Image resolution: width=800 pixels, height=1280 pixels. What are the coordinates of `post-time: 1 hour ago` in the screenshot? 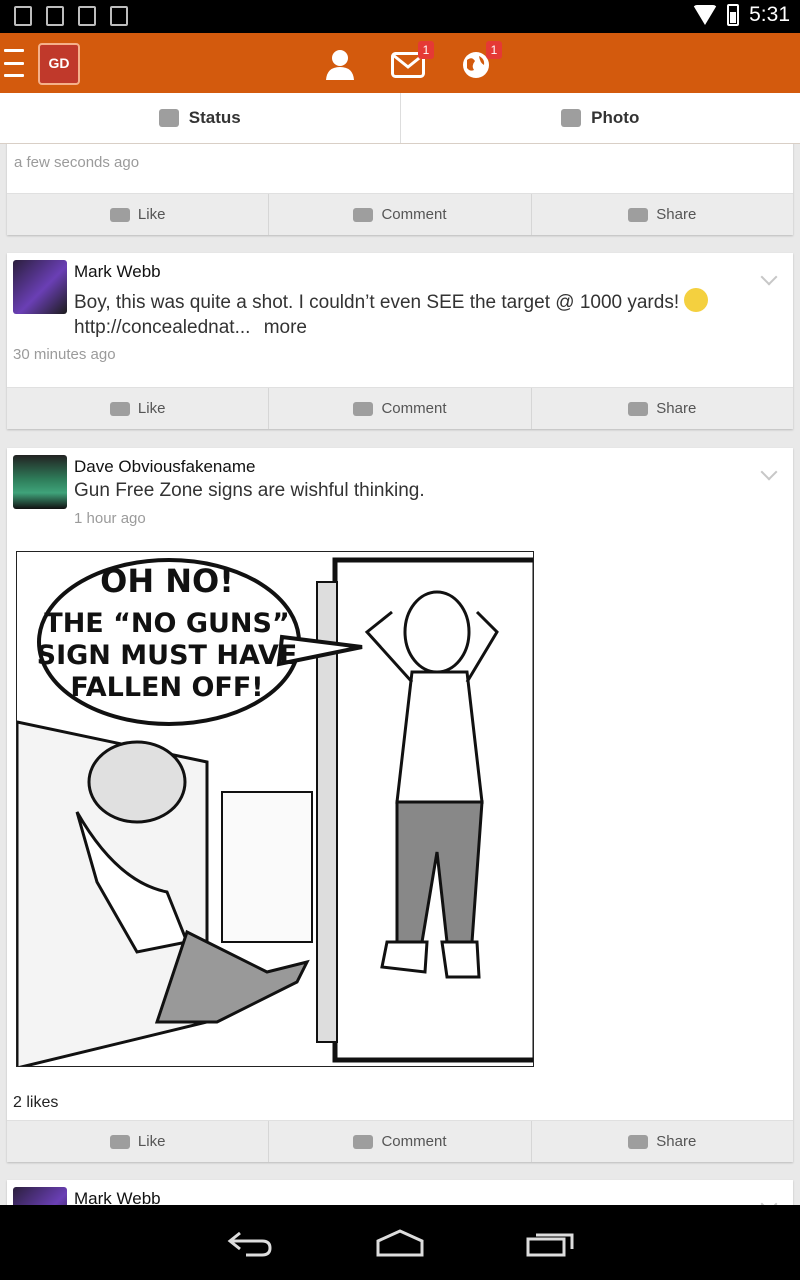 It's located at (110, 518).